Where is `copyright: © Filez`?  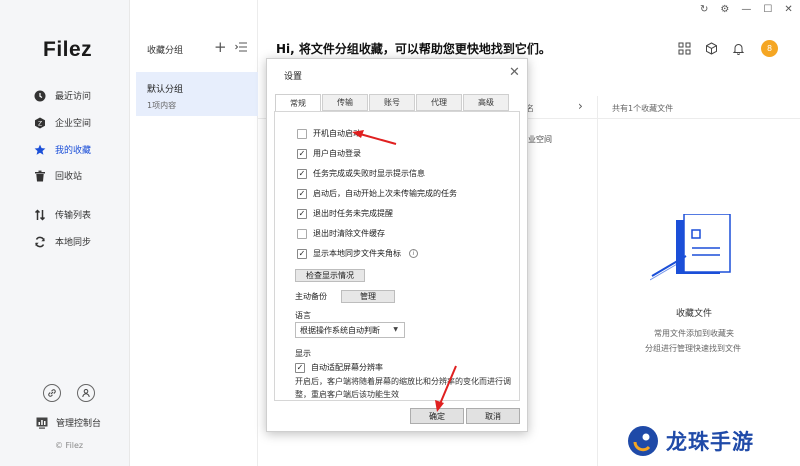 copyright: © Filez is located at coordinates (69, 445).